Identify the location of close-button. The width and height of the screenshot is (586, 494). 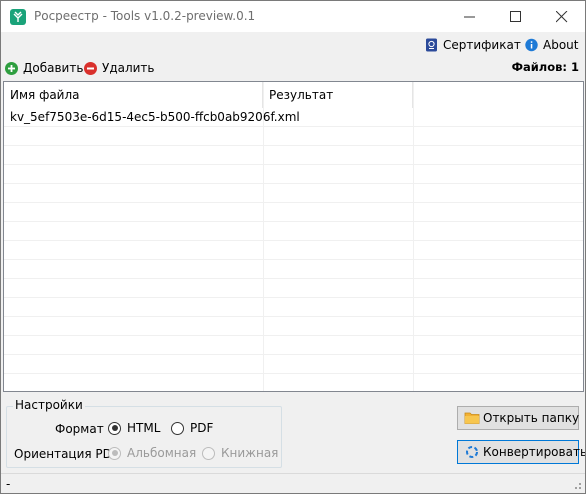
(562, 16).